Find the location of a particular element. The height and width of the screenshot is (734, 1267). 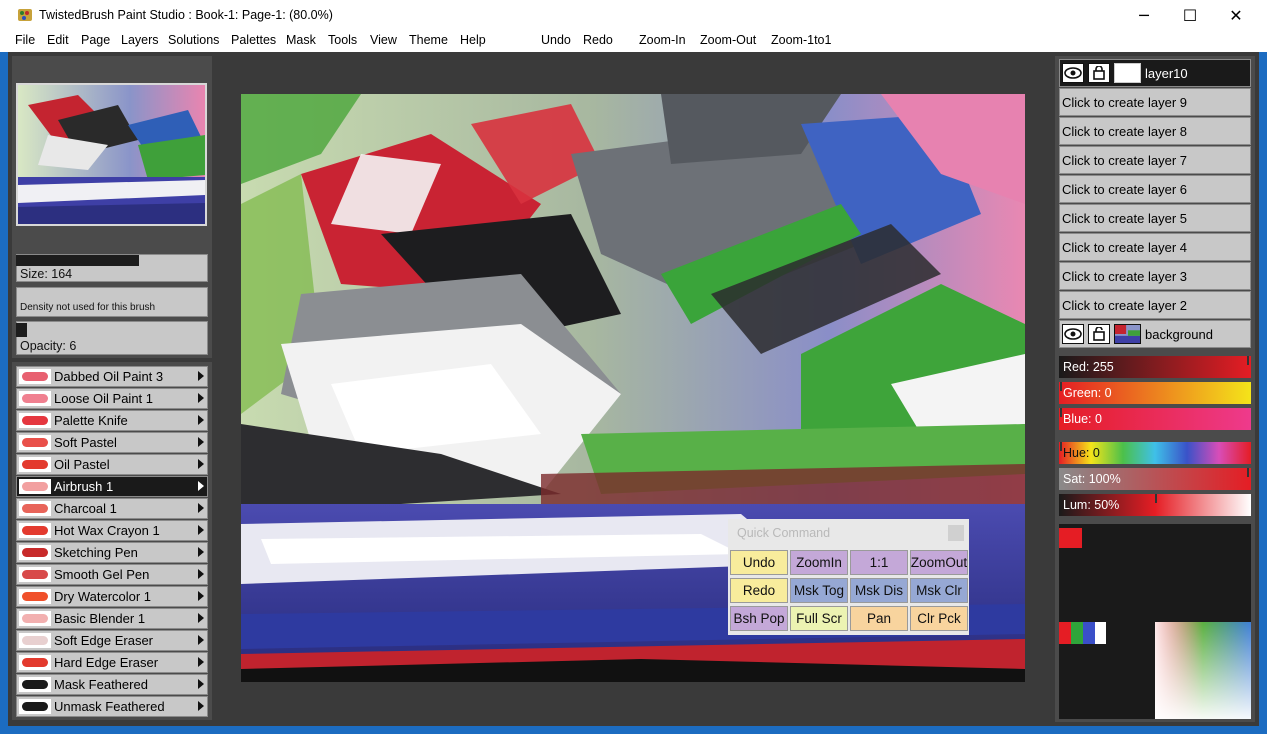

layer-row-background: background is located at coordinates (1155, 334).